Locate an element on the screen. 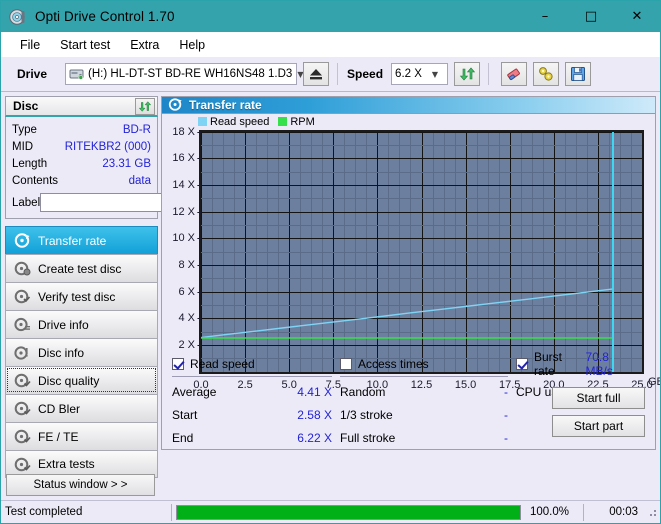 Image resolution: width=661 pixels, height=524 pixels. sidebar-label-extra-tests: Extra tests is located at coordinates (66, 464).